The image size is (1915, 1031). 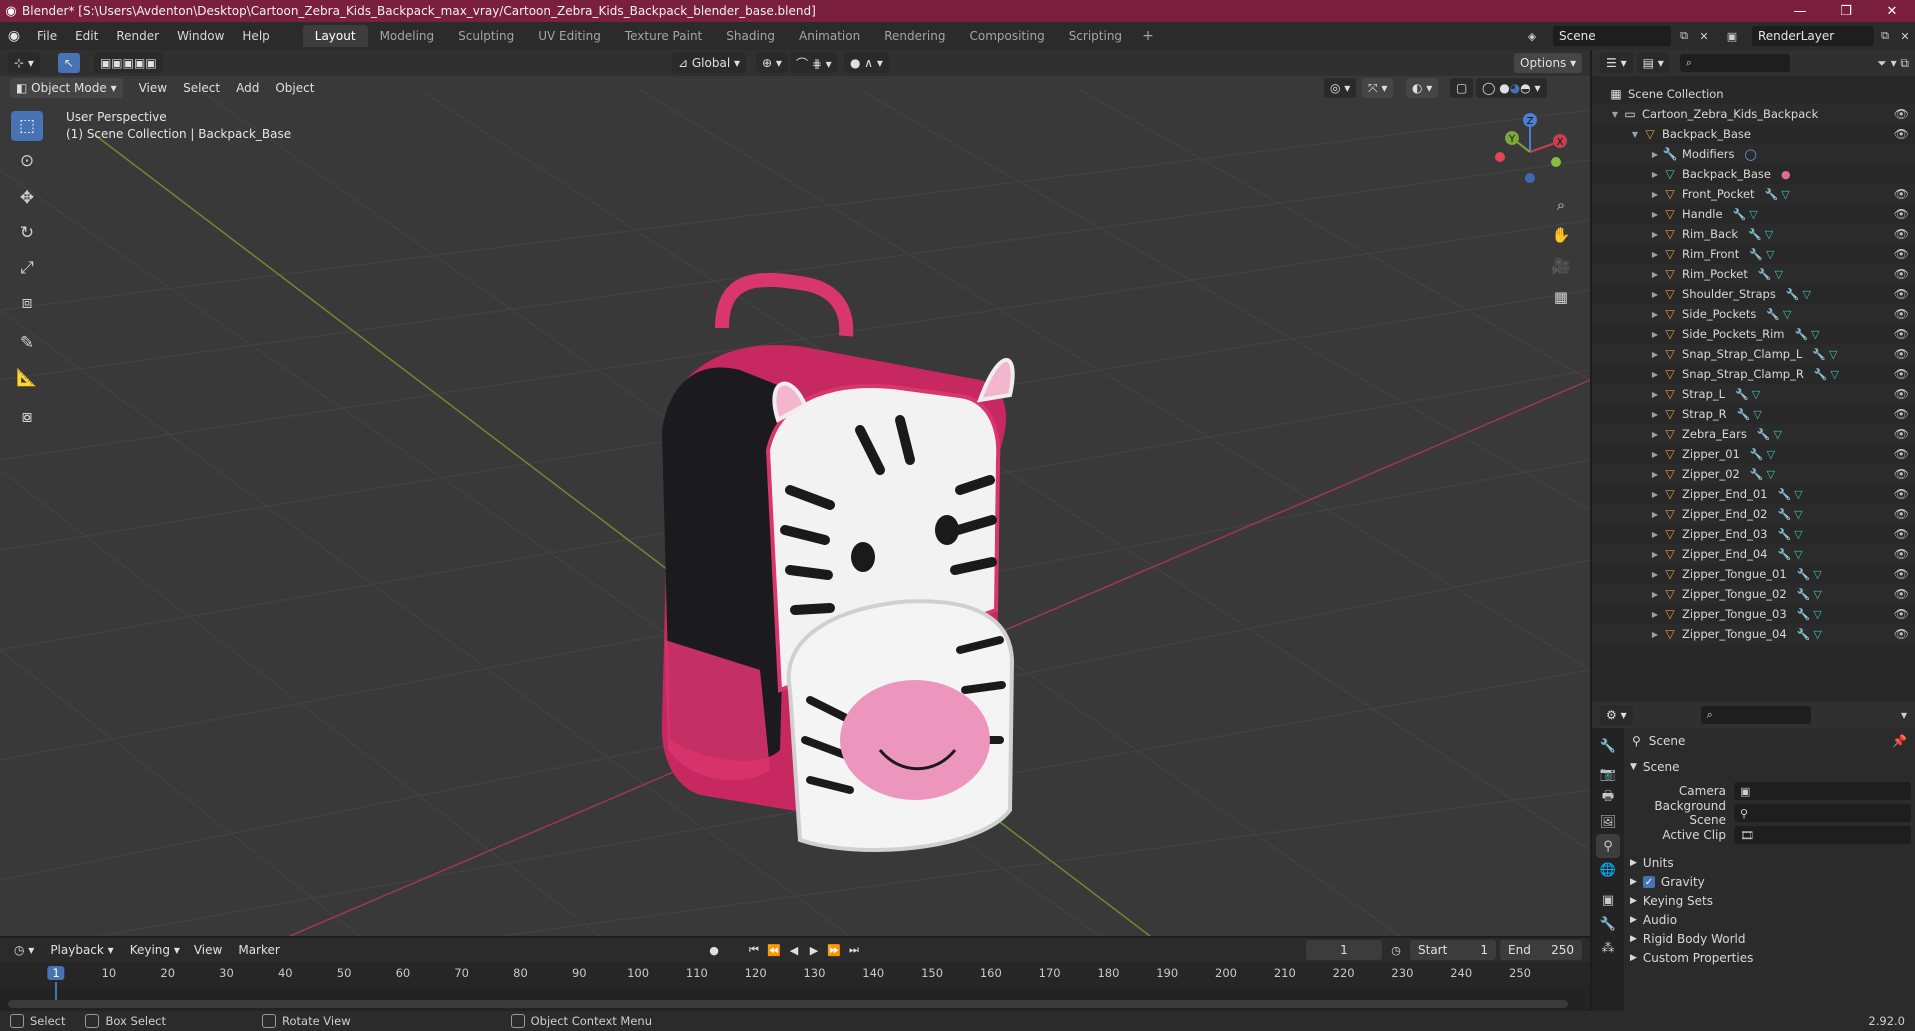 I want to click on zoom-icon: ⌕, so click(x=1561, y=205).